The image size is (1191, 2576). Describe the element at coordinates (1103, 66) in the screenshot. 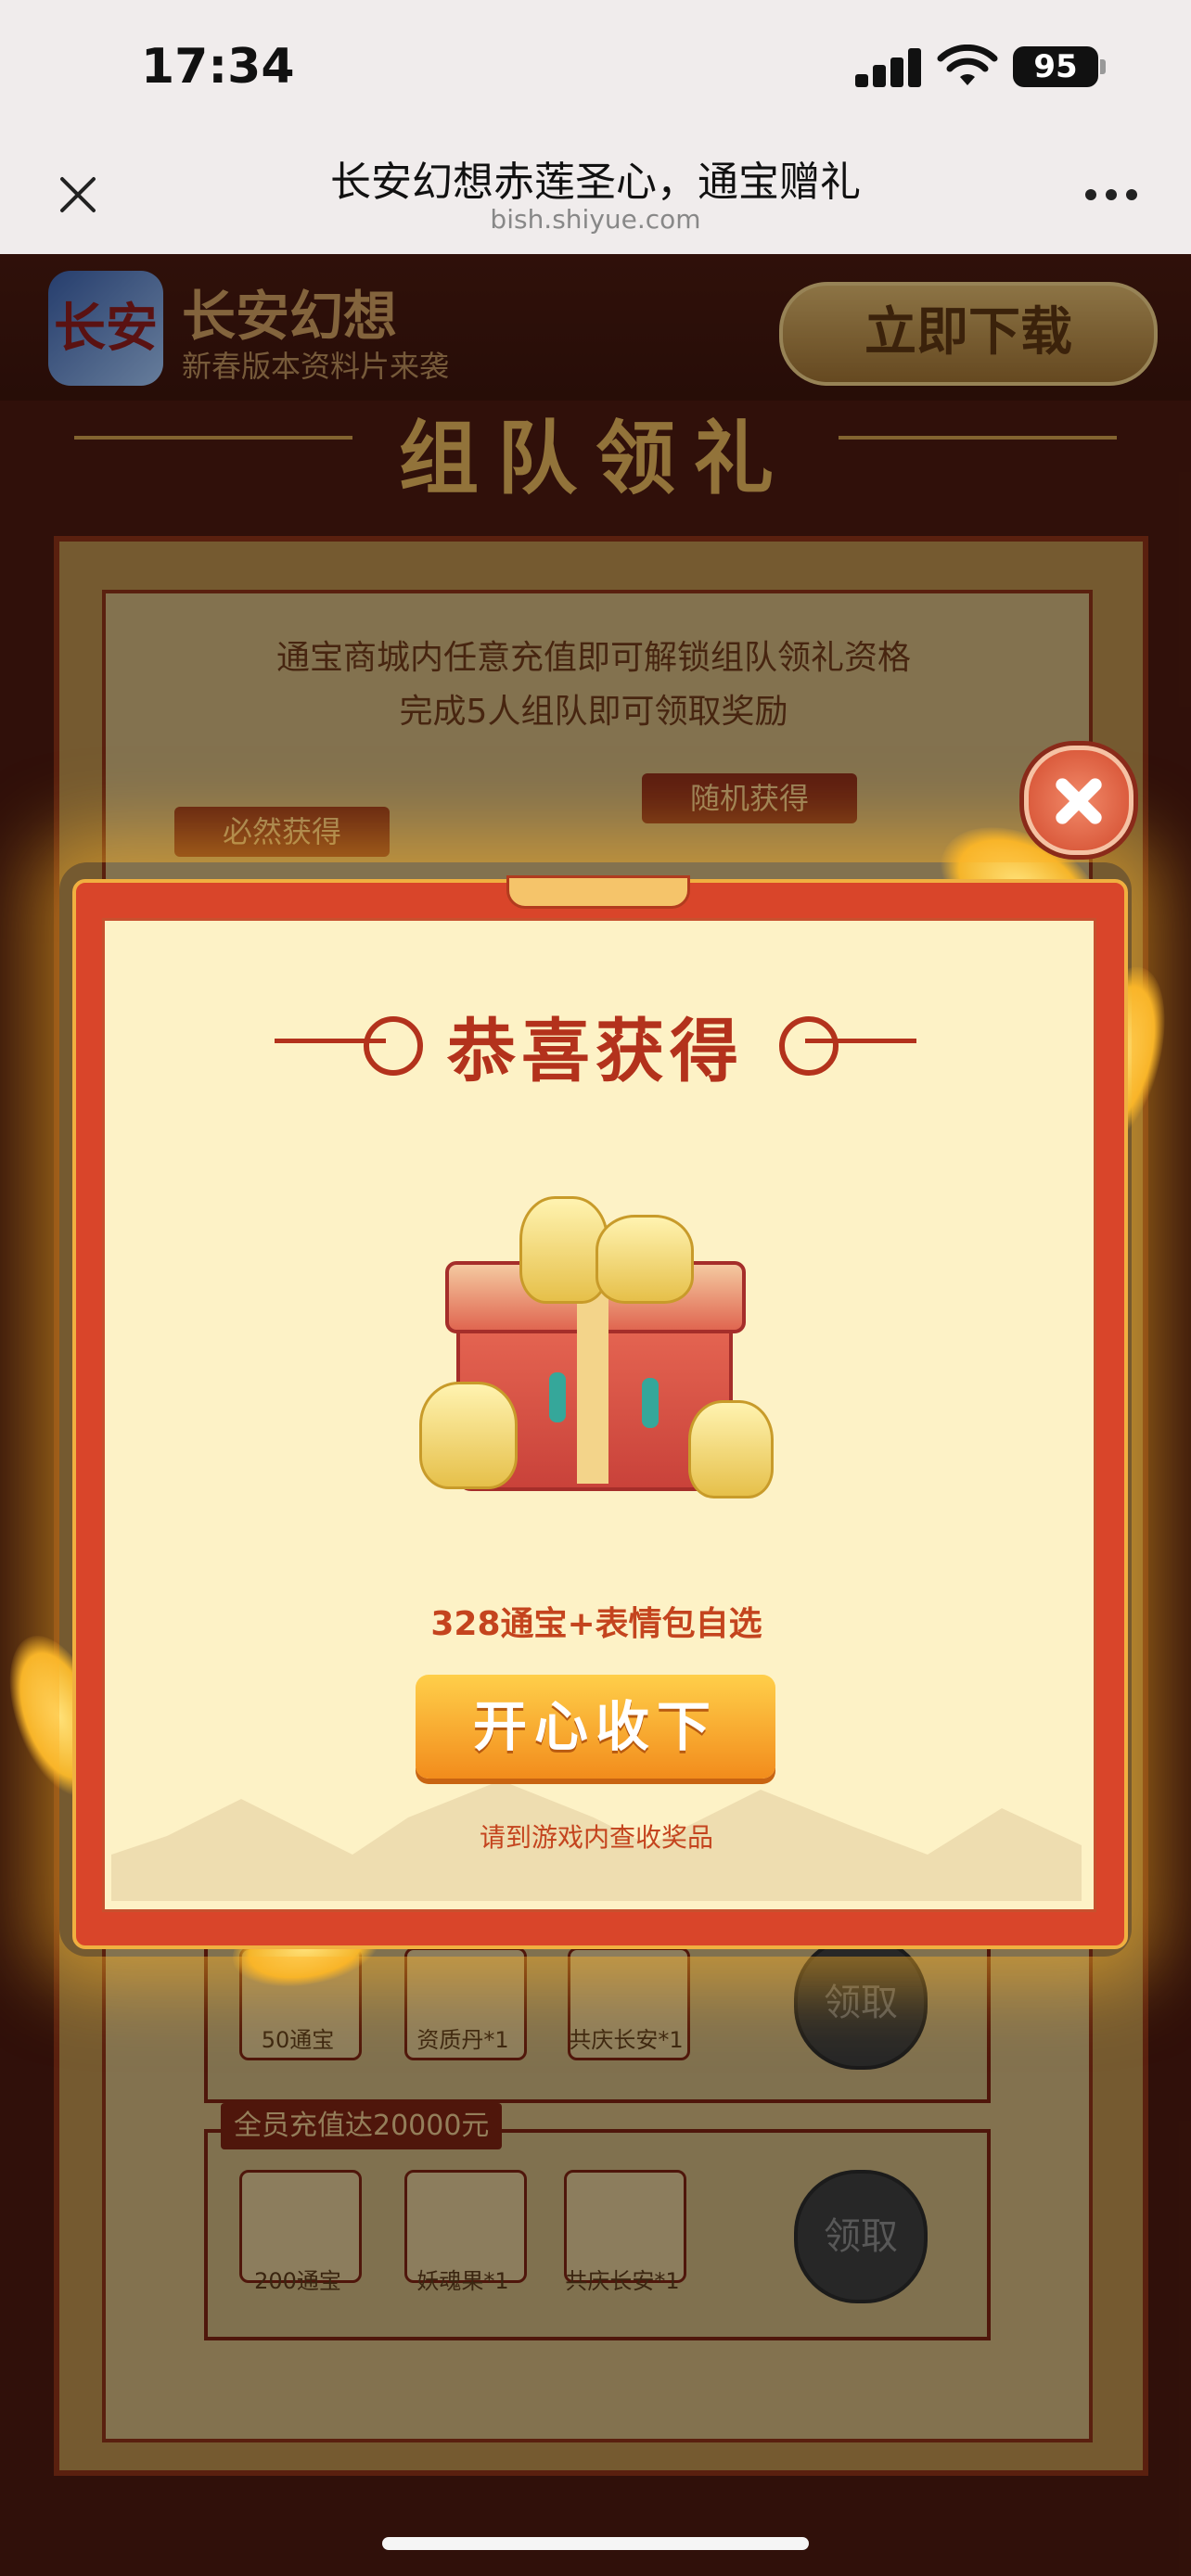

I see `battery-tip` at that location.